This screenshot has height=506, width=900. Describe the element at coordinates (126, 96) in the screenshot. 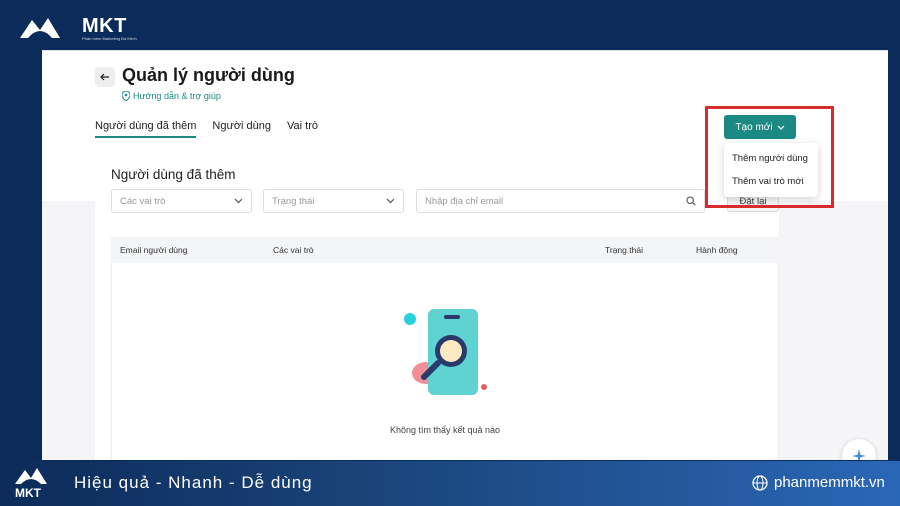

I see `location-pin-icon` at that location.